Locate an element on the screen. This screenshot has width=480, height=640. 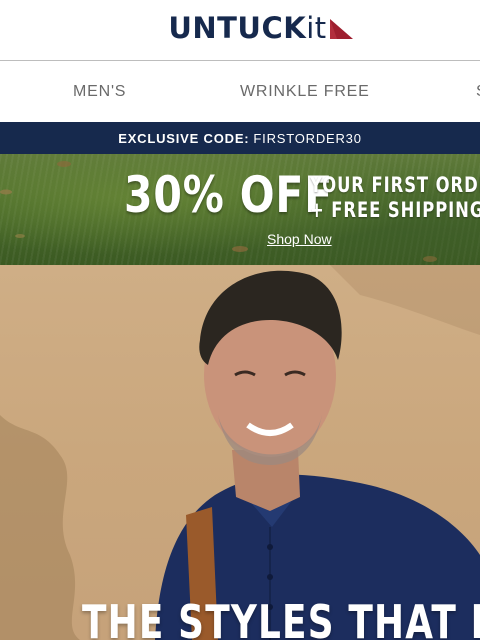
discount-line-first-order: YOUR FIRST ORDER is located at coordinates (395, 185).